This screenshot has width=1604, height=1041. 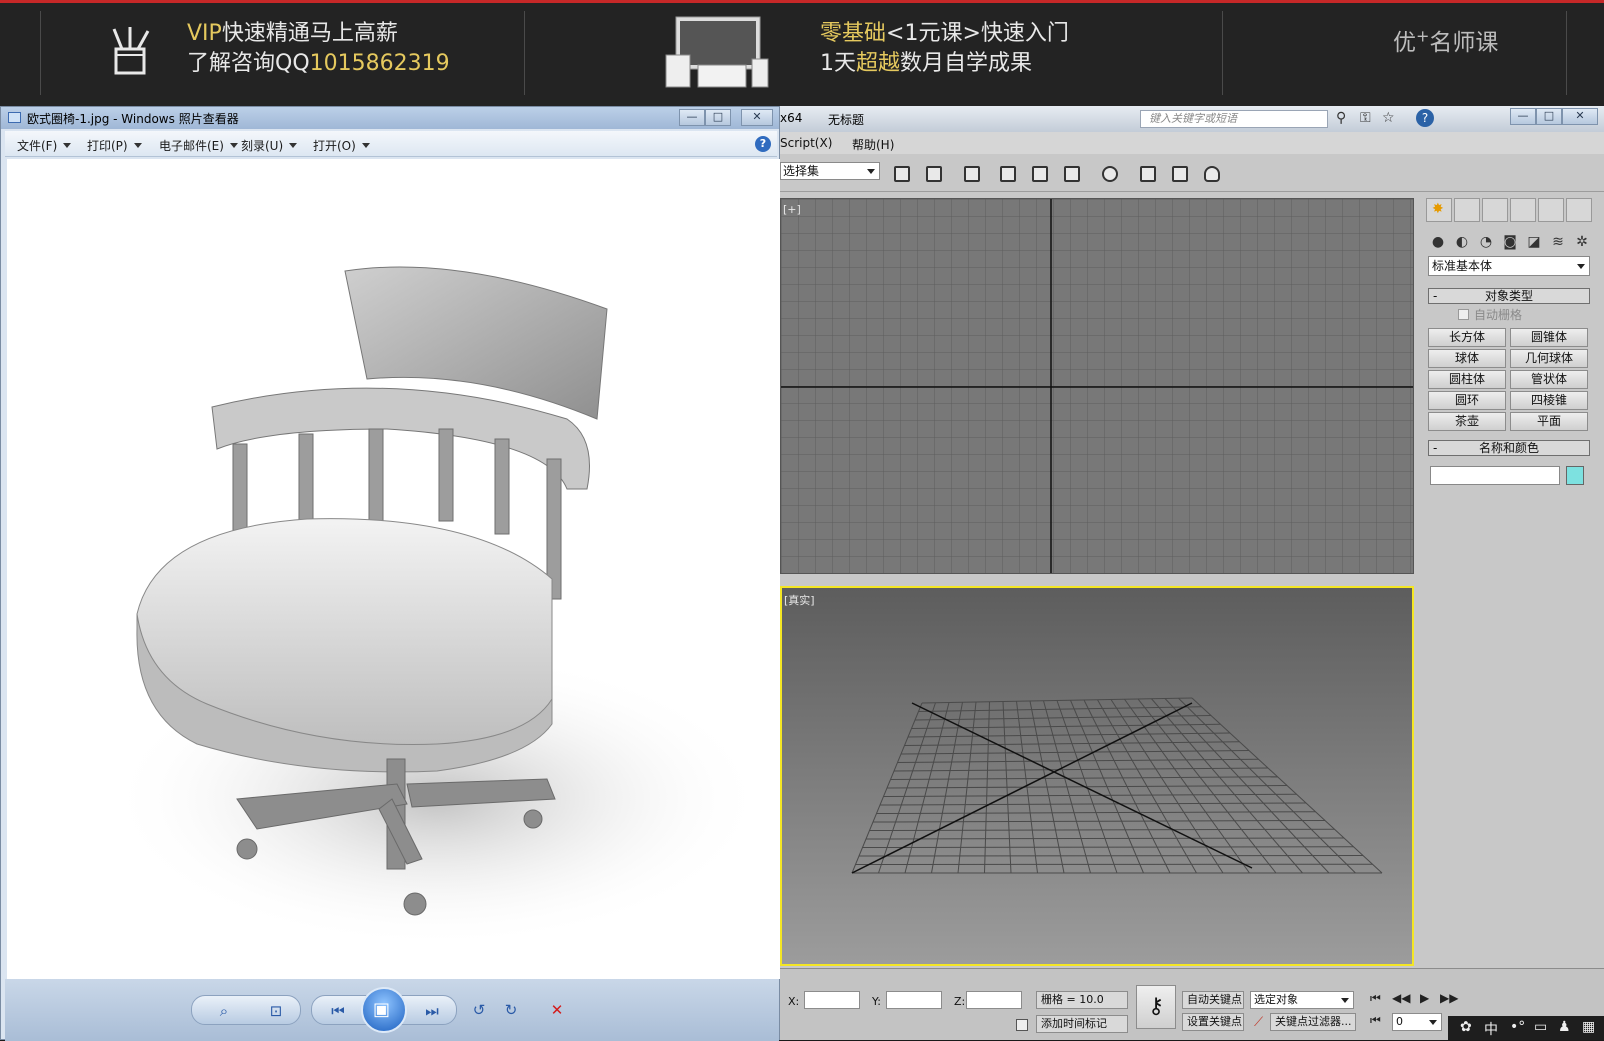 What do you see at coordinates (1549, 358) in the screenshot?
I see `geosphere-button: 几何球体` at bounding box center [1549, 358].